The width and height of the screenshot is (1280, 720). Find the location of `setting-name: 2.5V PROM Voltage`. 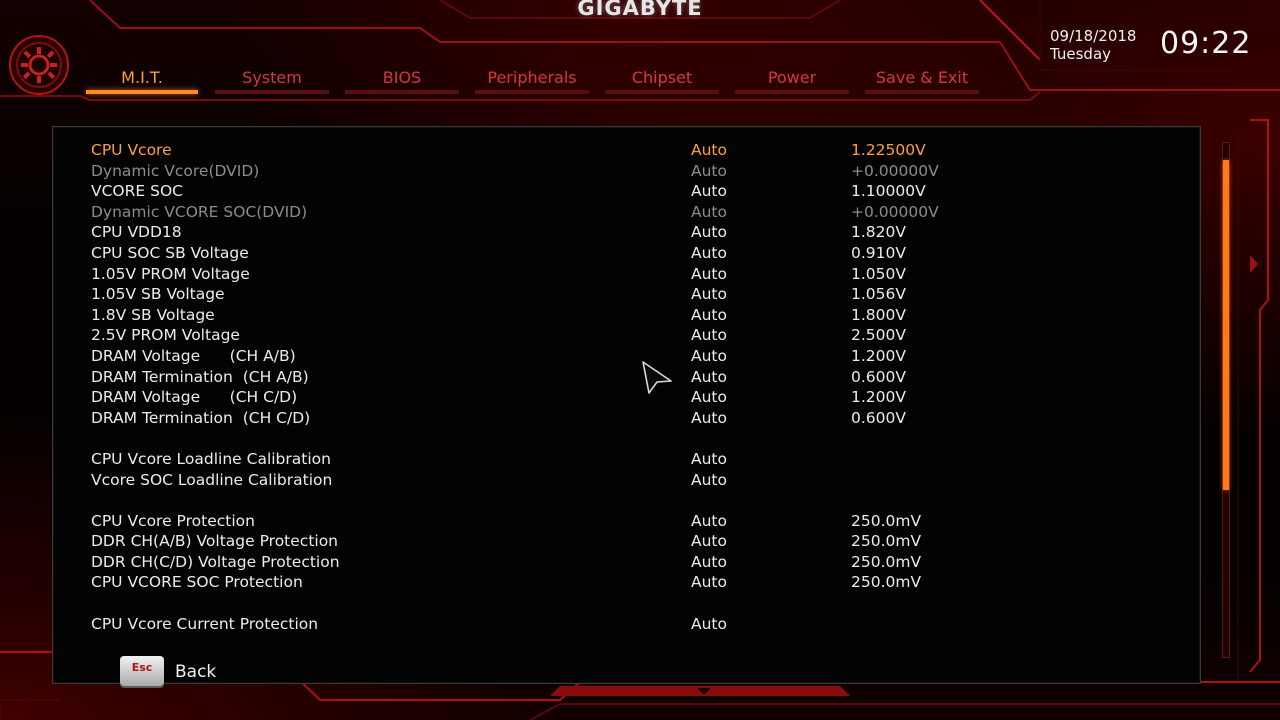

setting-name: 2.5V PROM Voltage is located at coordinates (165, 335).